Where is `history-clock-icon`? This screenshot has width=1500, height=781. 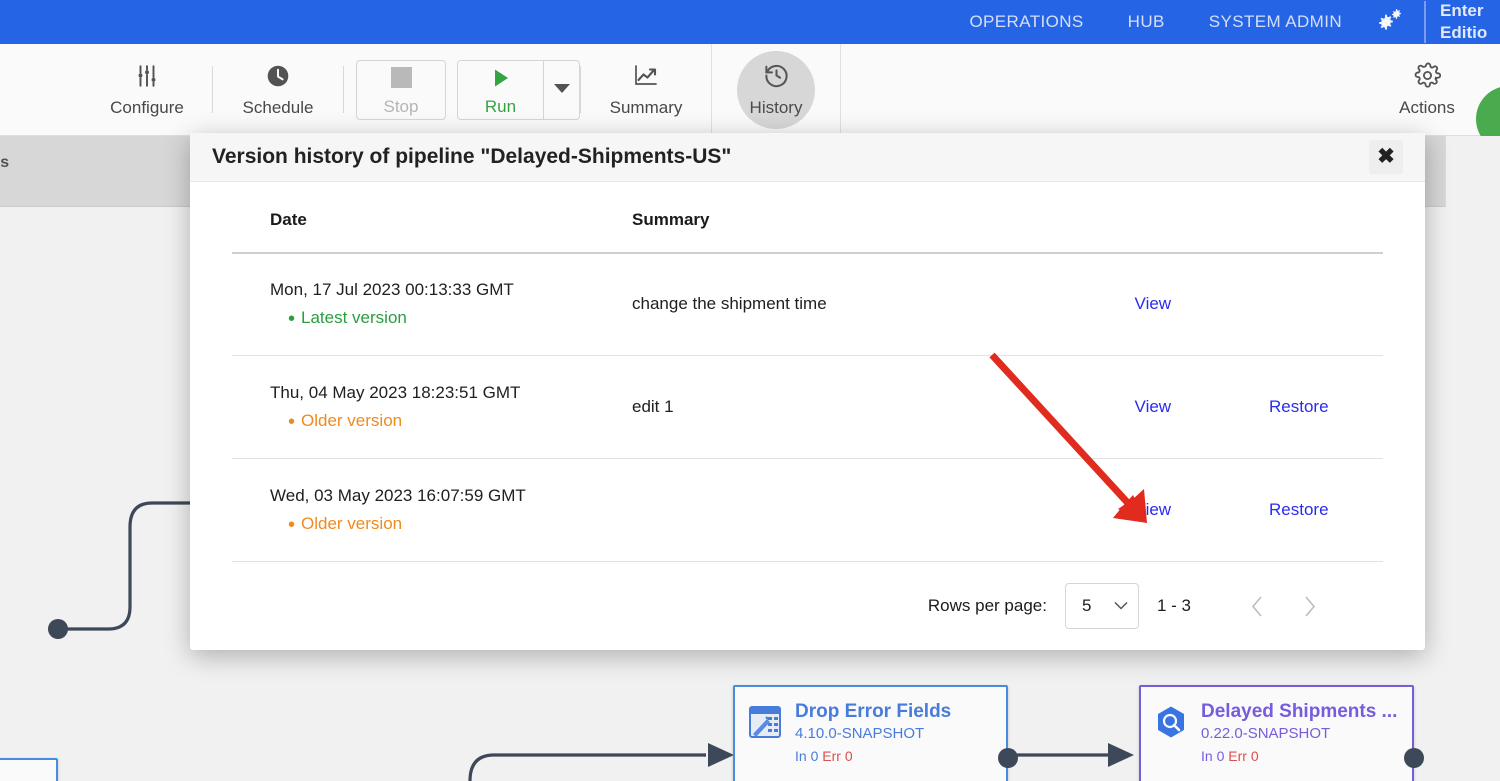
history-clock-icon is located at coordinates (776, 76).